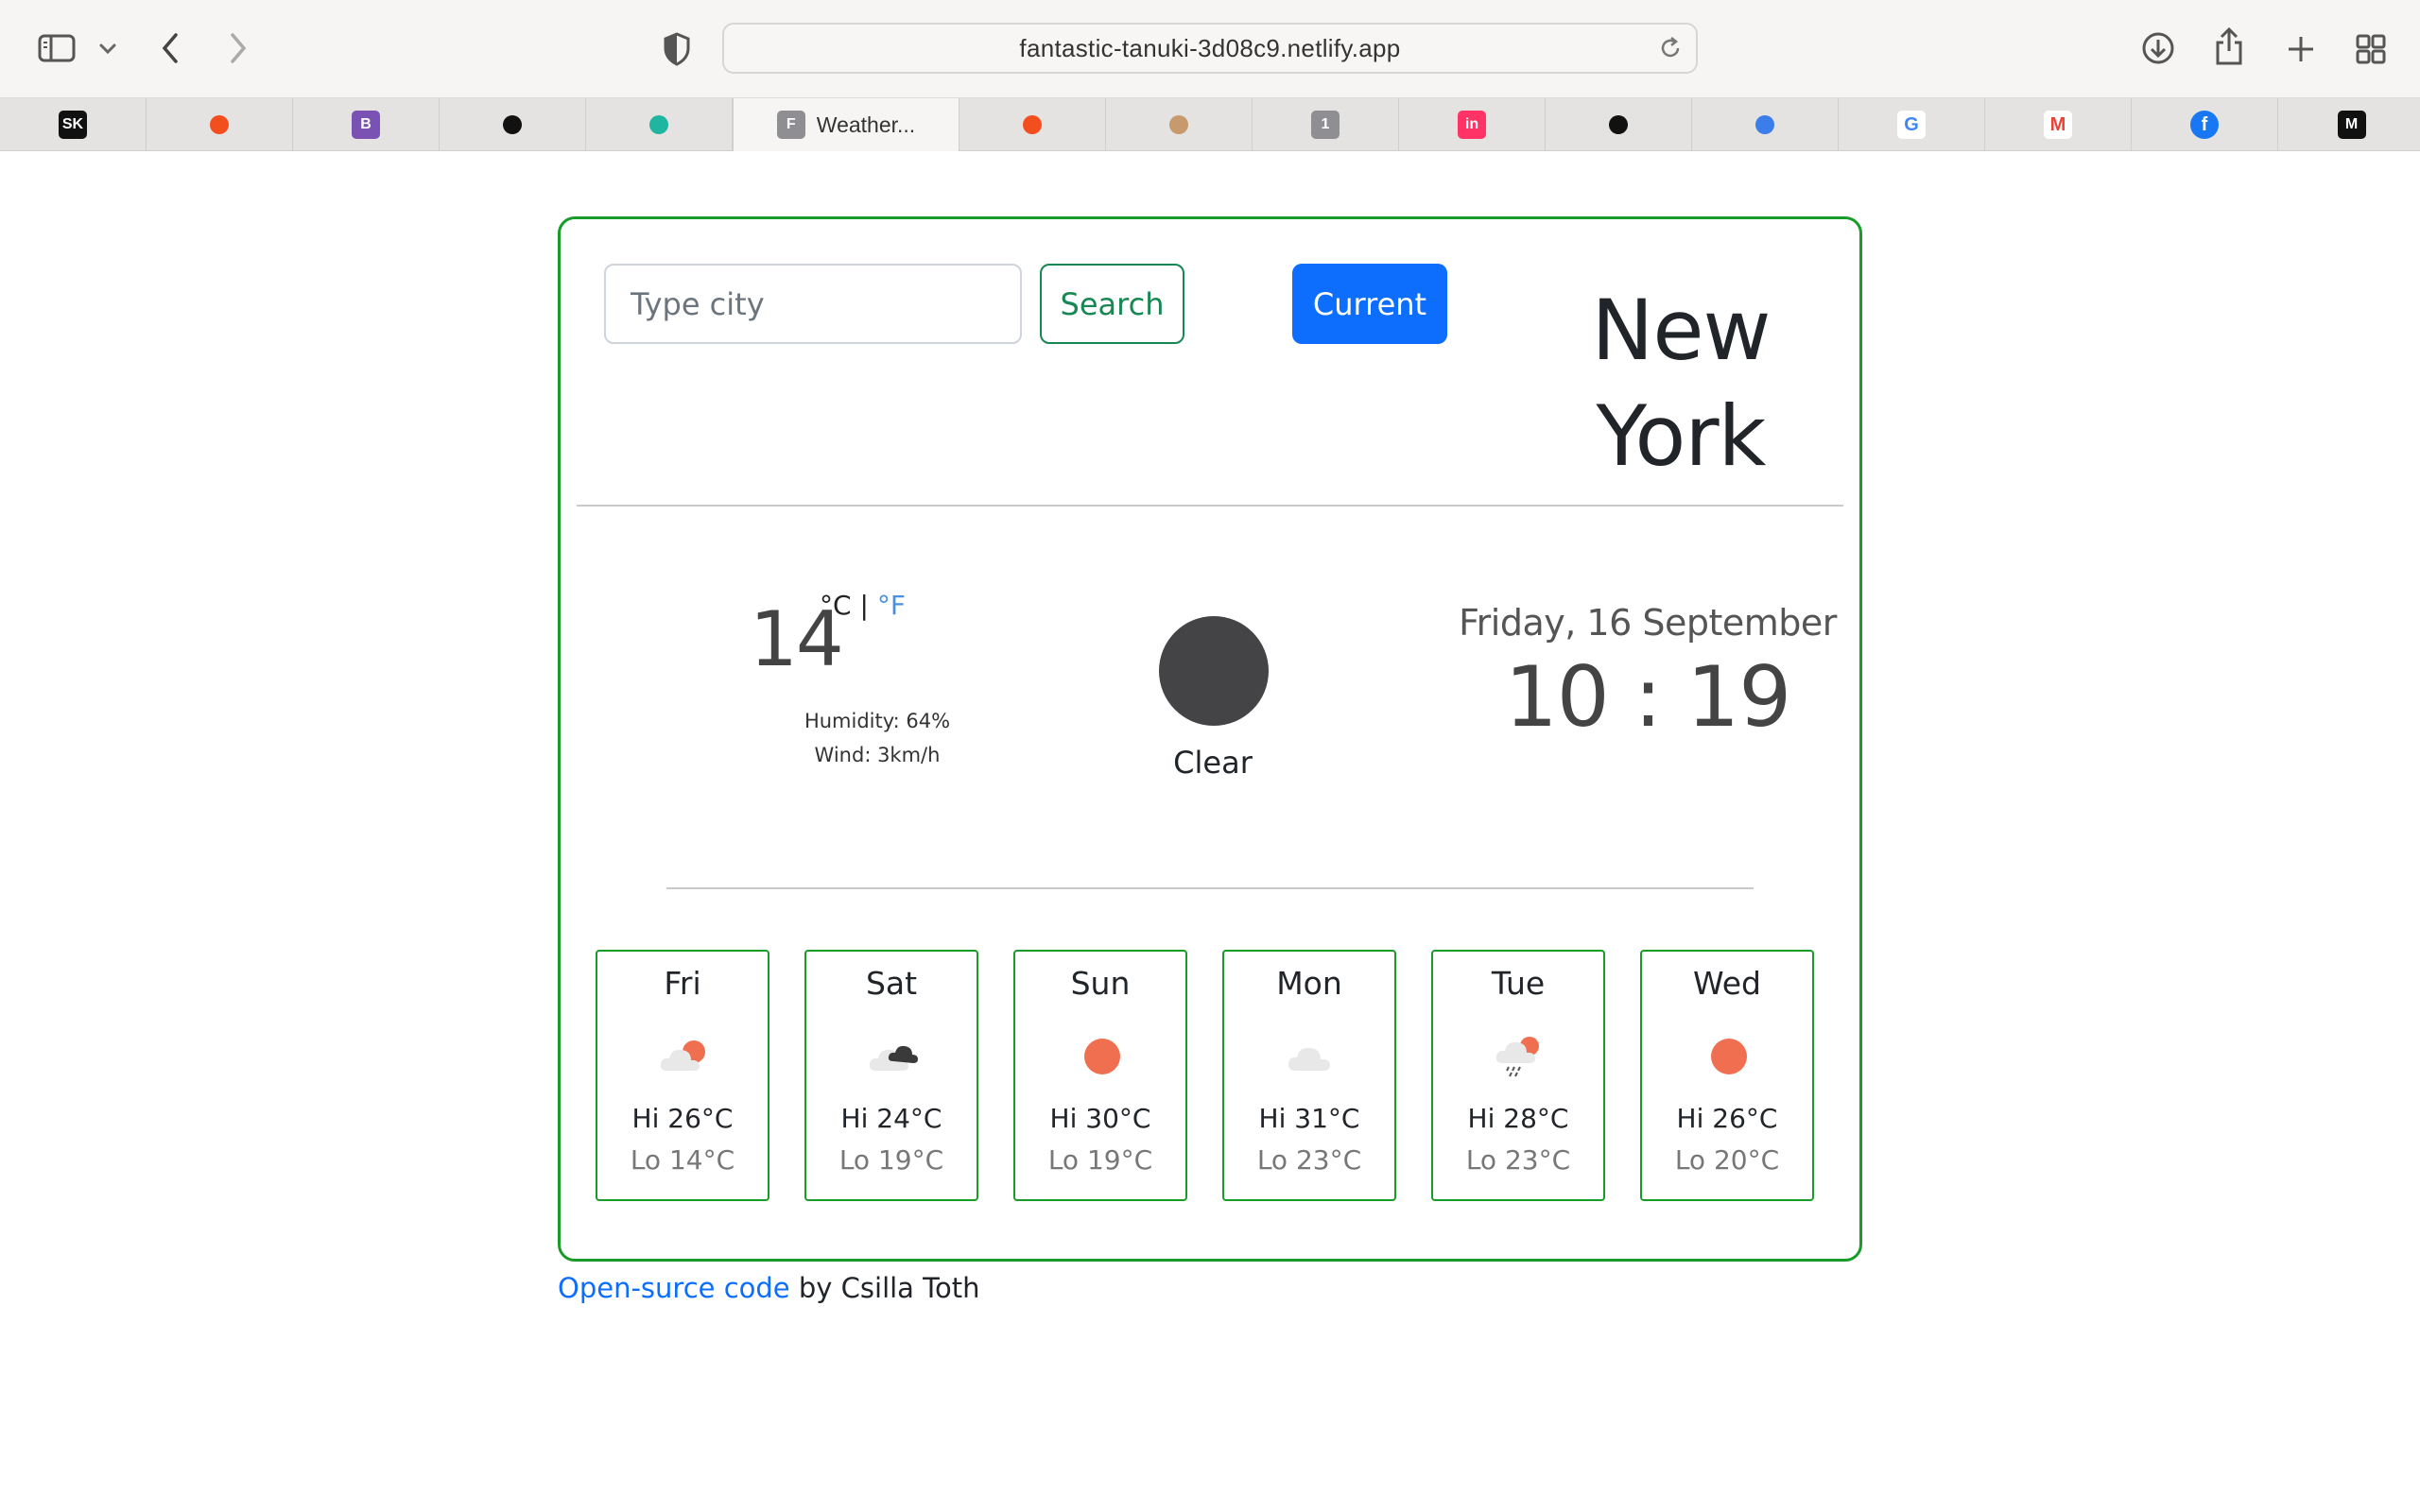  Describe the element at coordinates (1100, 1118) in the screenshot. I see `forecast-high: Hi 30°C` at that location.